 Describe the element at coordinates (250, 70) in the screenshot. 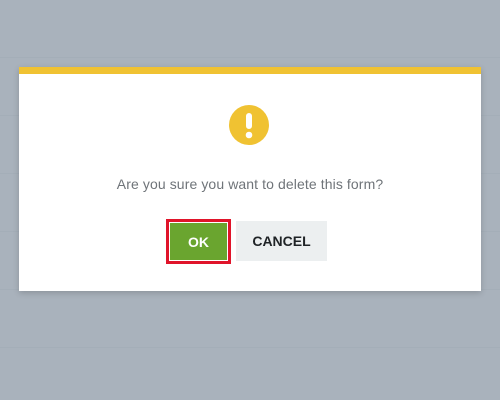

I see `dialog-accent-bar` at that location.